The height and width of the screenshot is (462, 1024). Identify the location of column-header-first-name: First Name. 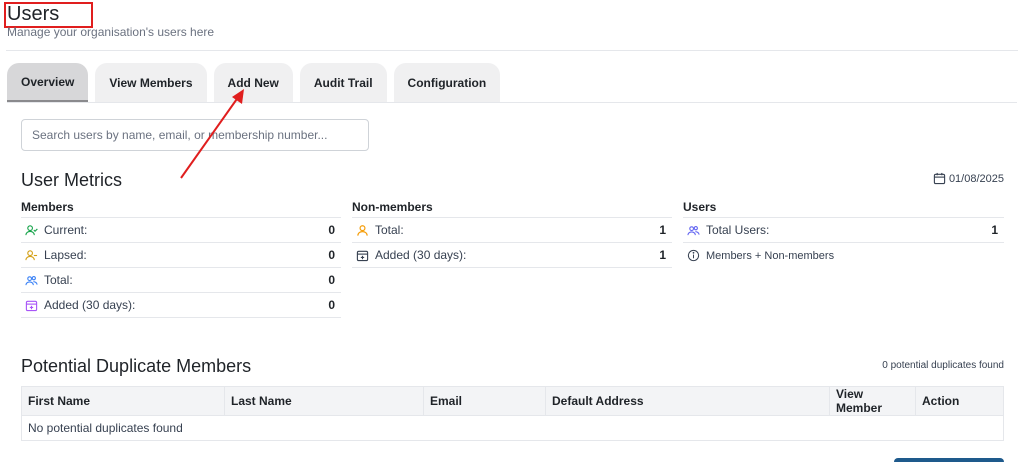
(123, 401).